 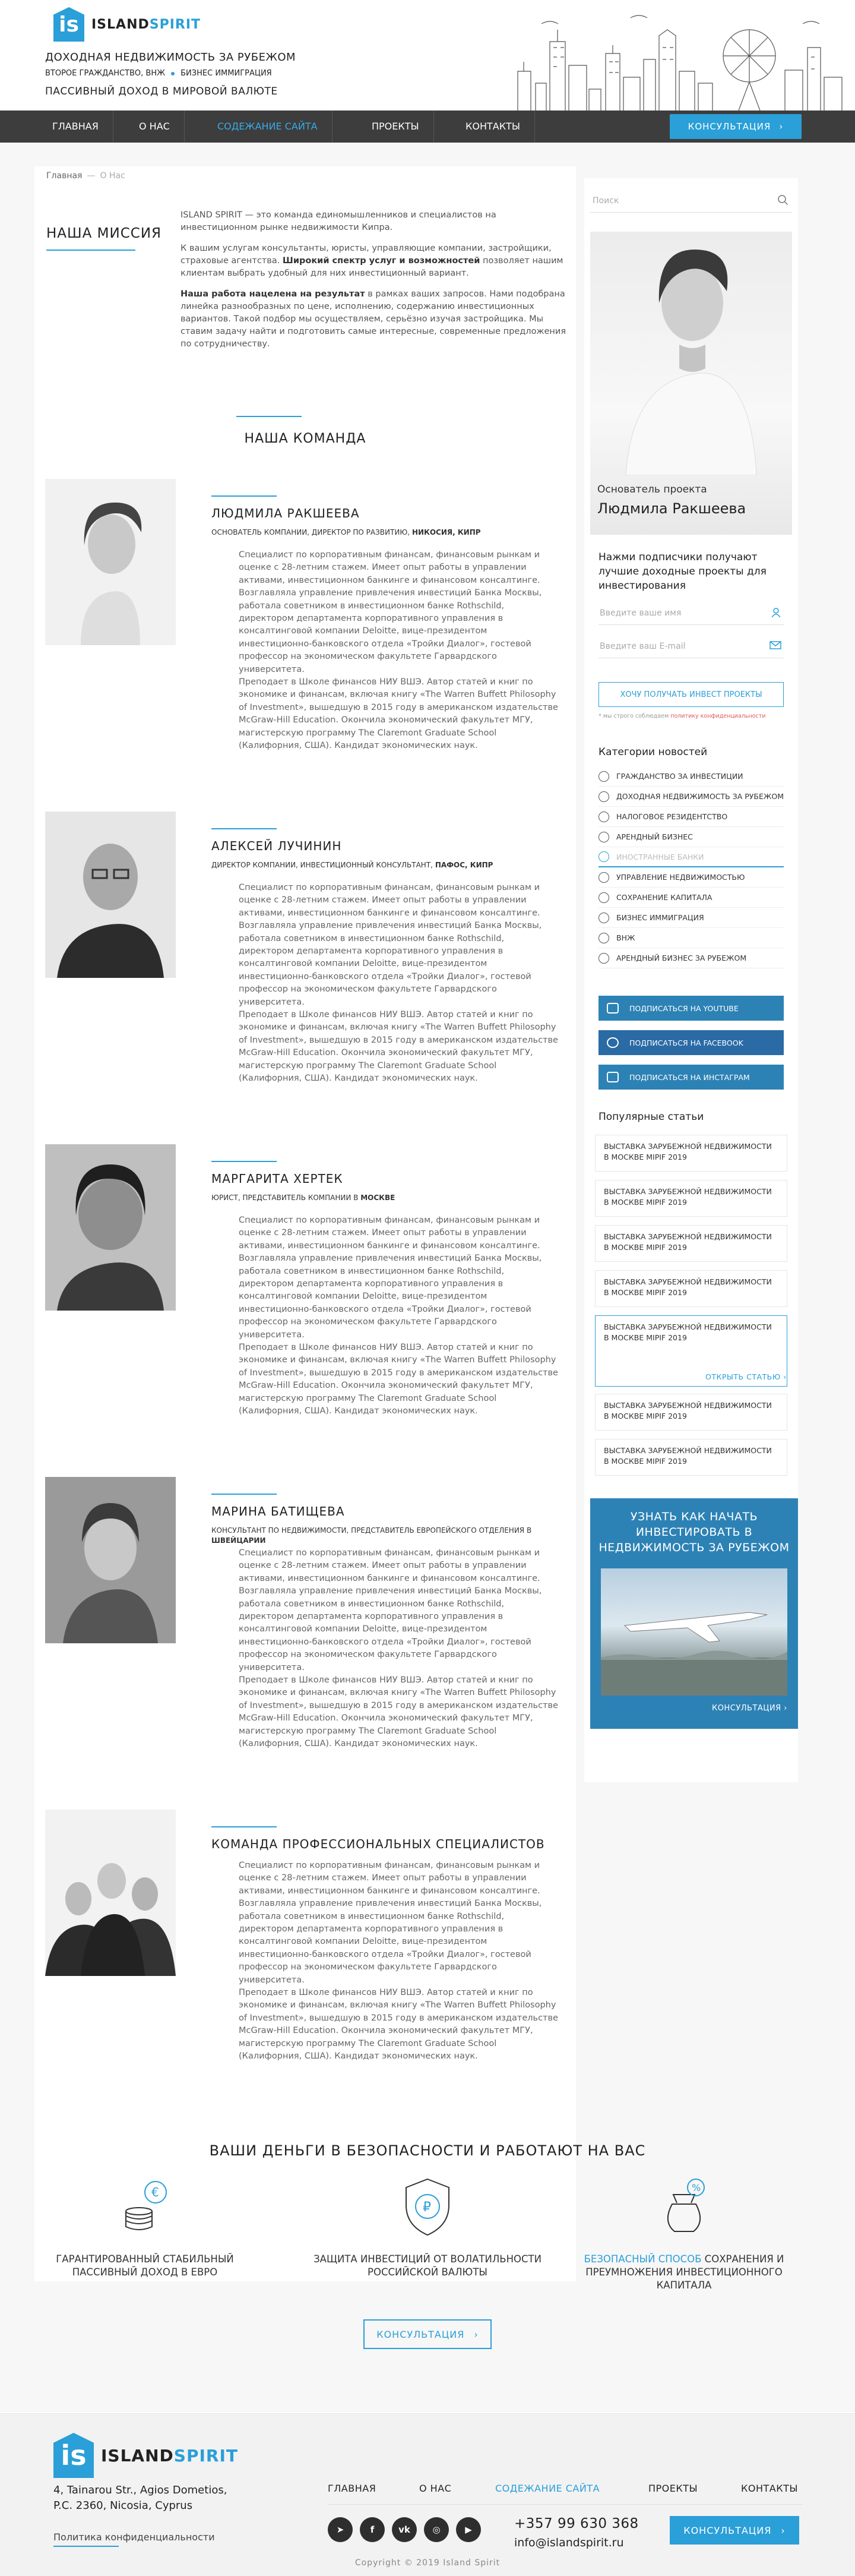 What do you see at coordinates (569, 2542) in the screenshot?
I see `footer-email: info@islandspirit.ru` at bounding box center [569, 2542].